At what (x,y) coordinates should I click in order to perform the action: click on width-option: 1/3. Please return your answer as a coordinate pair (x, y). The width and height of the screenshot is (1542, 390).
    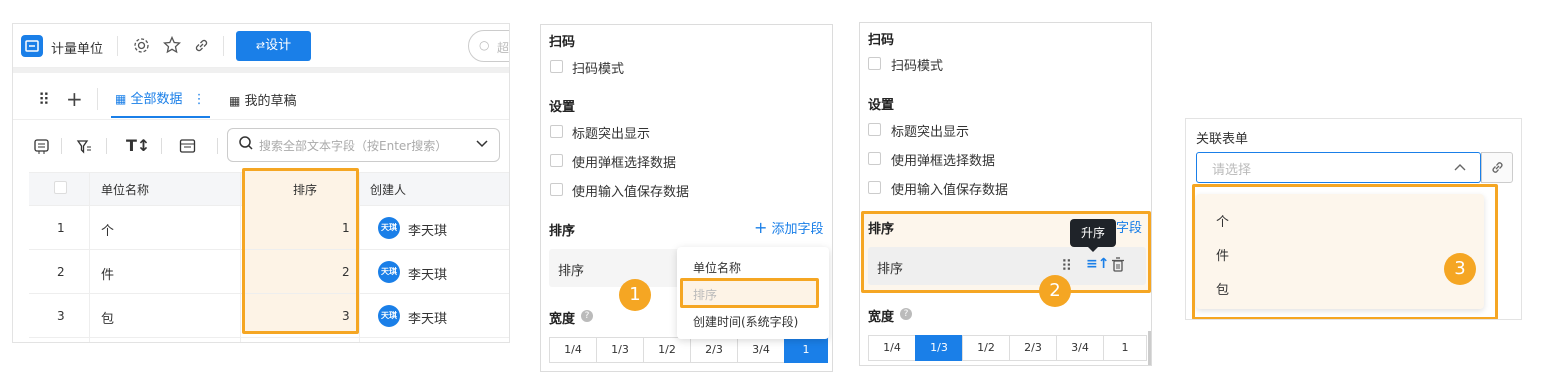
    Looking at the image, I should click on (620, 350).